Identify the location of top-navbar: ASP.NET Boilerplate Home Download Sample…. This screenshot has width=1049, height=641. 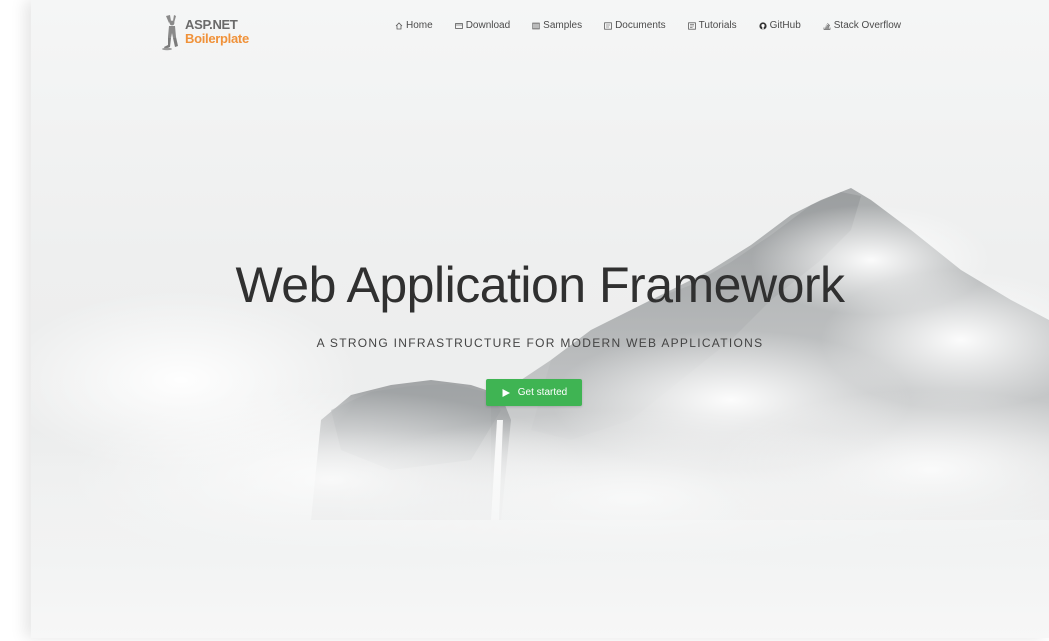
(540, 28).